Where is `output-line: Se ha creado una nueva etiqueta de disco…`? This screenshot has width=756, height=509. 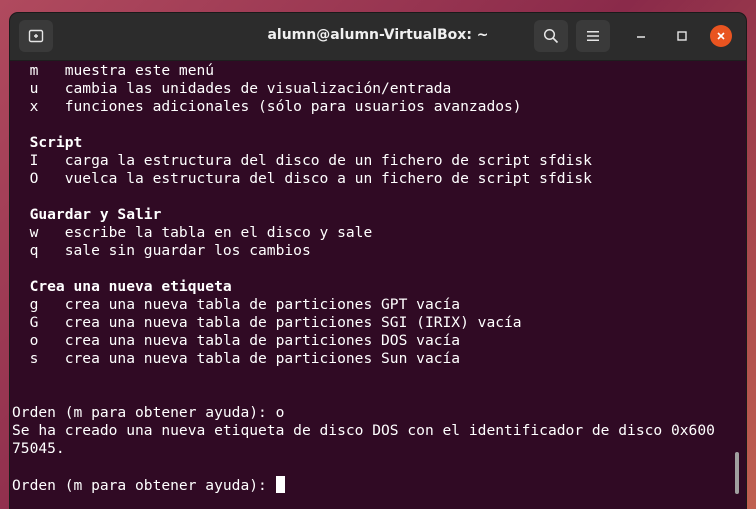
output-line: Se ha creado una nueva etiqueta de disco… is located at coordinates (363, 430).